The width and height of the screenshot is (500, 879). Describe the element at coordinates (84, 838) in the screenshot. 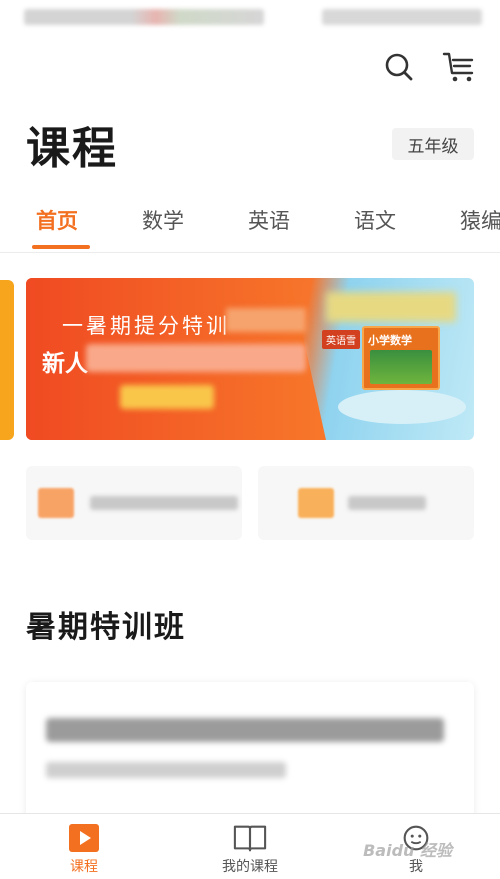

I see `play-icon` at that location.